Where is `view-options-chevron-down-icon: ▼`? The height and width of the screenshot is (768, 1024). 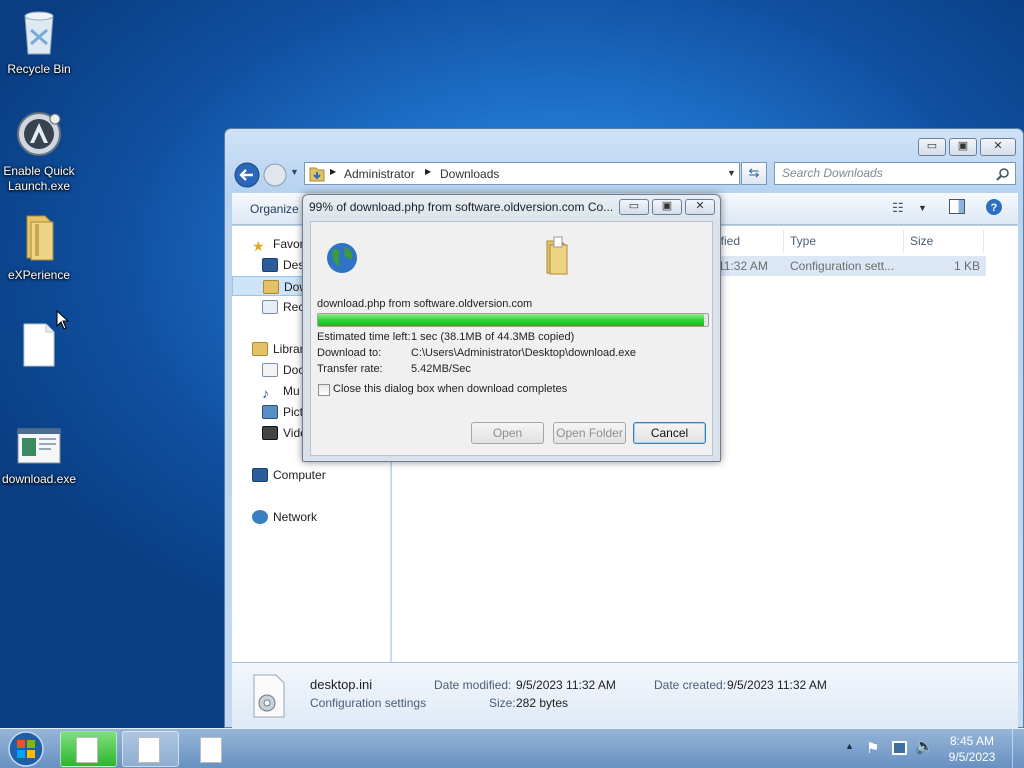
view-options-chevron-down-icon: ▼ is located at coordinates (922, 208).